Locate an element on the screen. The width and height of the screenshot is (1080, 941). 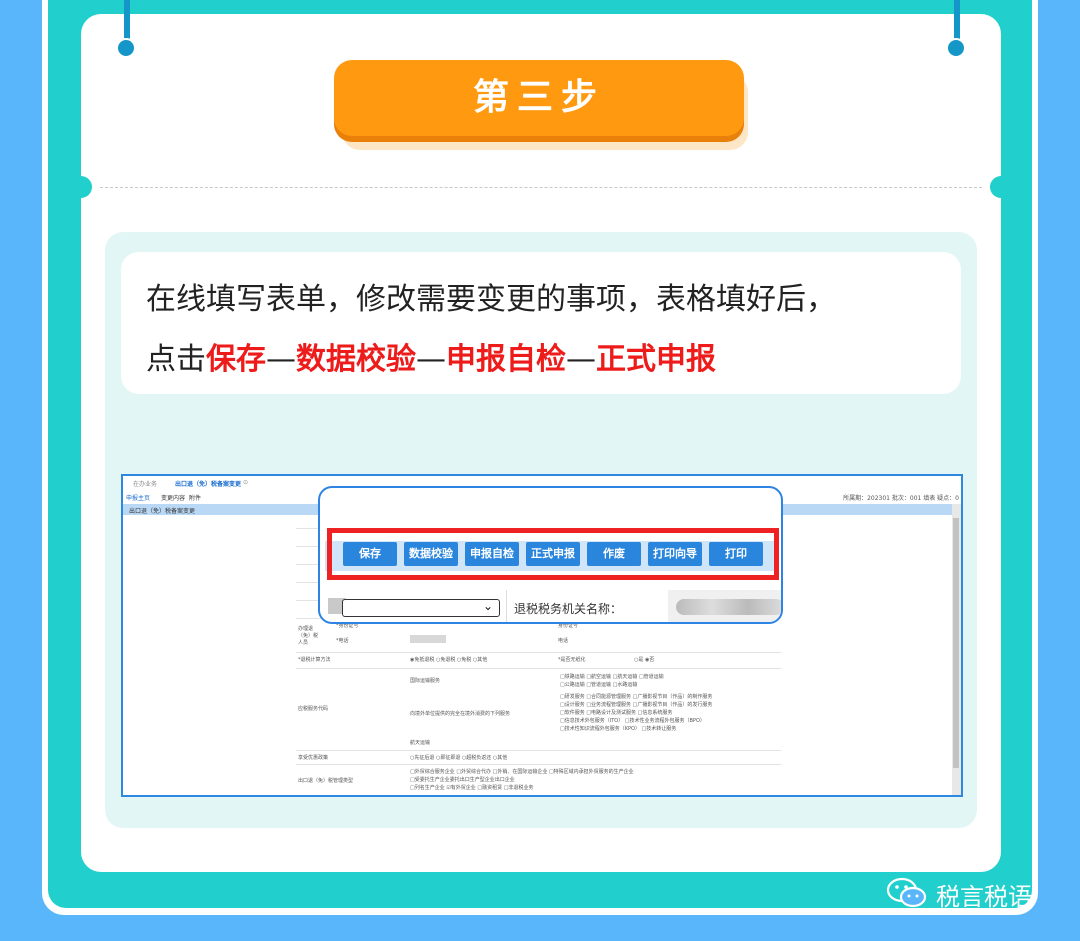
service-option-line: □研发服务 □合同能源管理服务 □广播影视节目（作品）的制作服务 is located at coordinates (636, 696).